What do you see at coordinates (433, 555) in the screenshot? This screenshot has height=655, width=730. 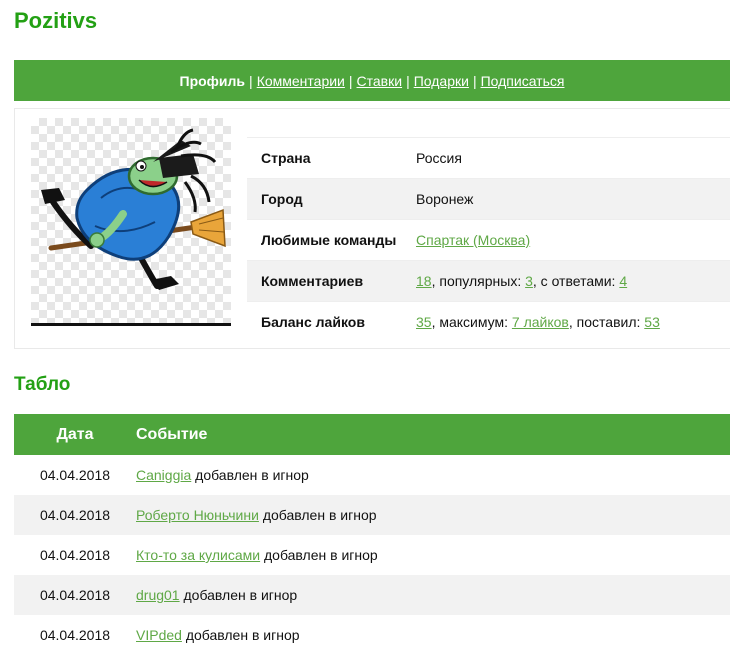 I see `event-text: Кто-то за кулисами добавлен в игнор` at bounding box center [433, 555].